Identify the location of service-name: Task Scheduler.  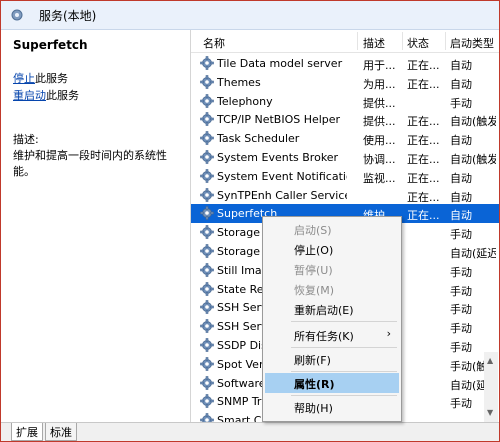
(258, 139).